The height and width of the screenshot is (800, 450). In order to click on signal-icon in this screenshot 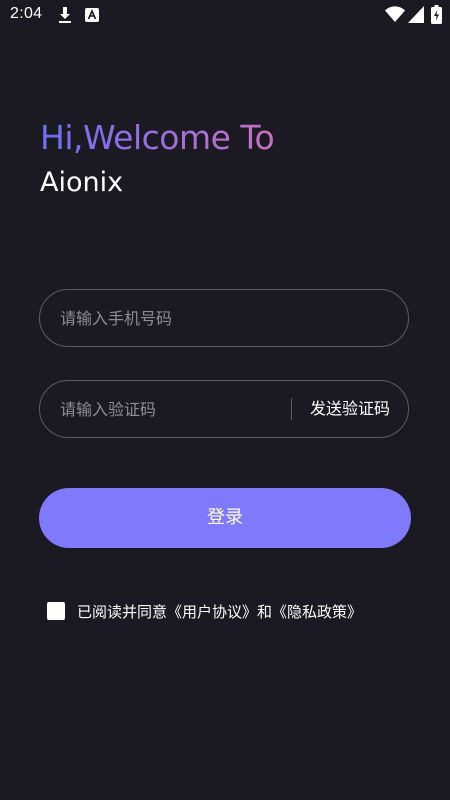, I will do `click(416, 14)`.